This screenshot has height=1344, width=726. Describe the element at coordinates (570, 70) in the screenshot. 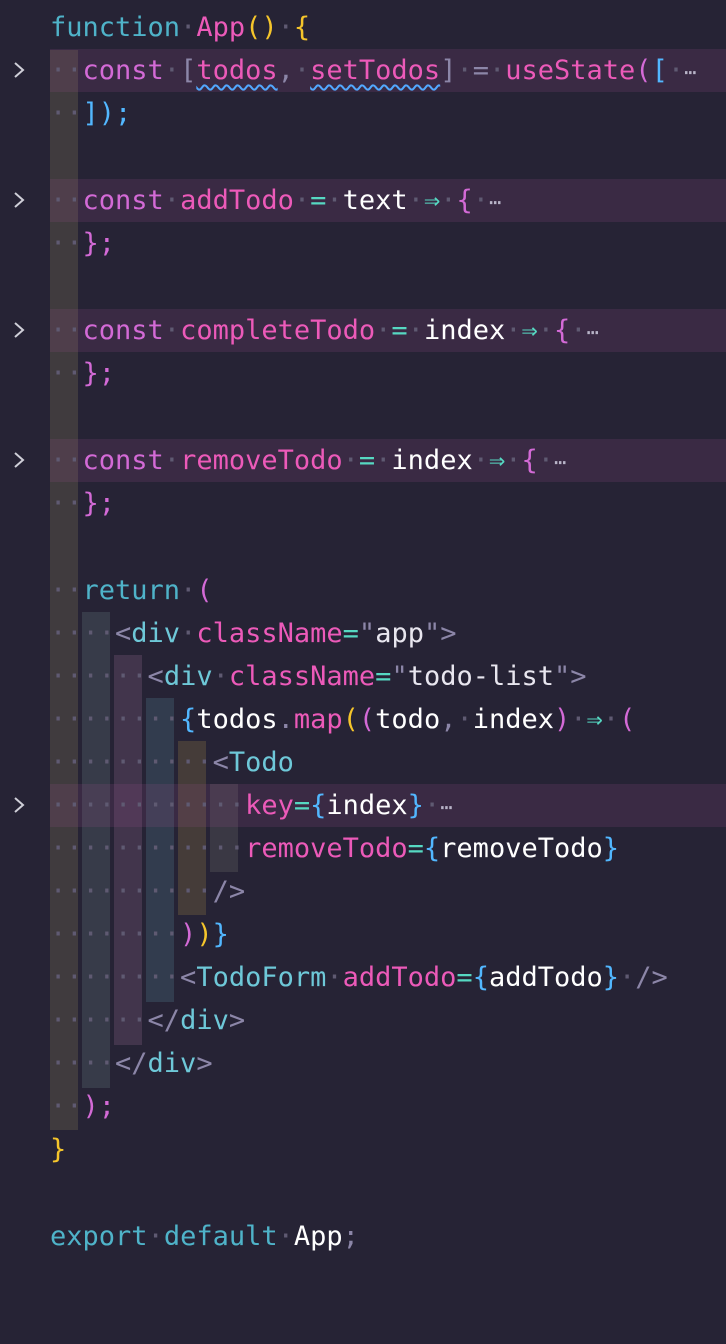

I see `function-call: useState` at that location.